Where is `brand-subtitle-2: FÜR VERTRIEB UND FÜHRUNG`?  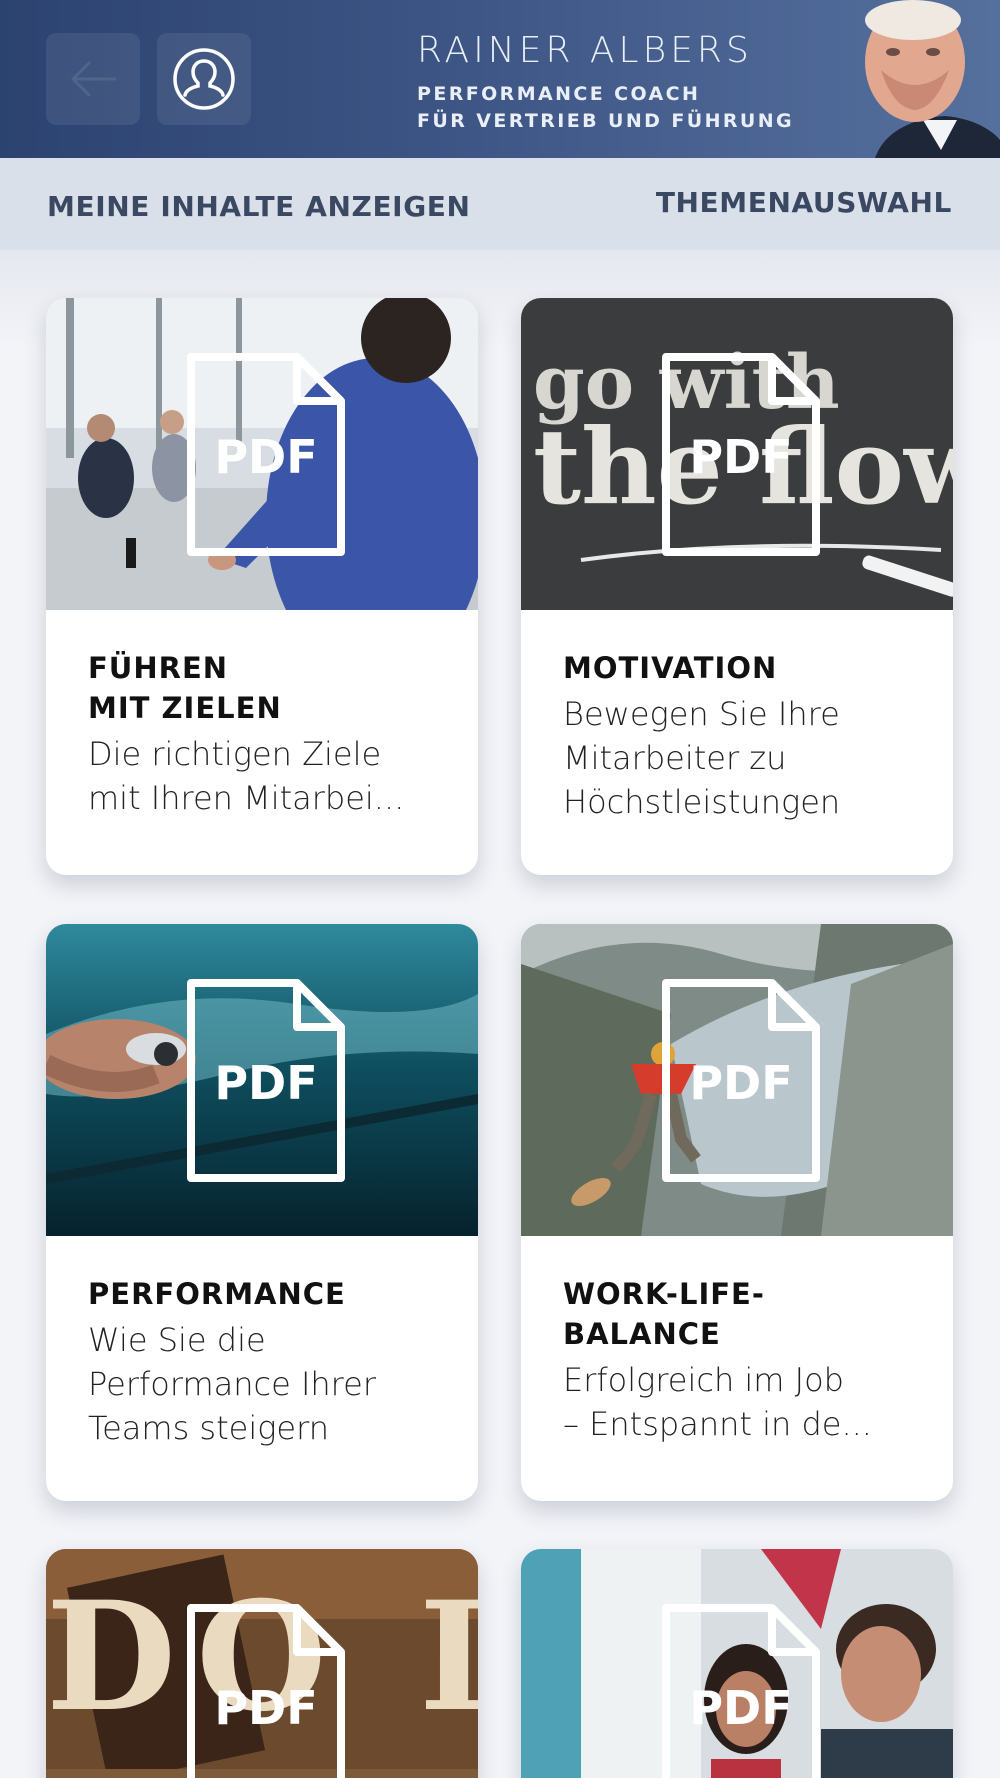 brand-subtitle-2: FÜR VERTRIEB UND FÜHRUNG is located at coordinates (606, 121).